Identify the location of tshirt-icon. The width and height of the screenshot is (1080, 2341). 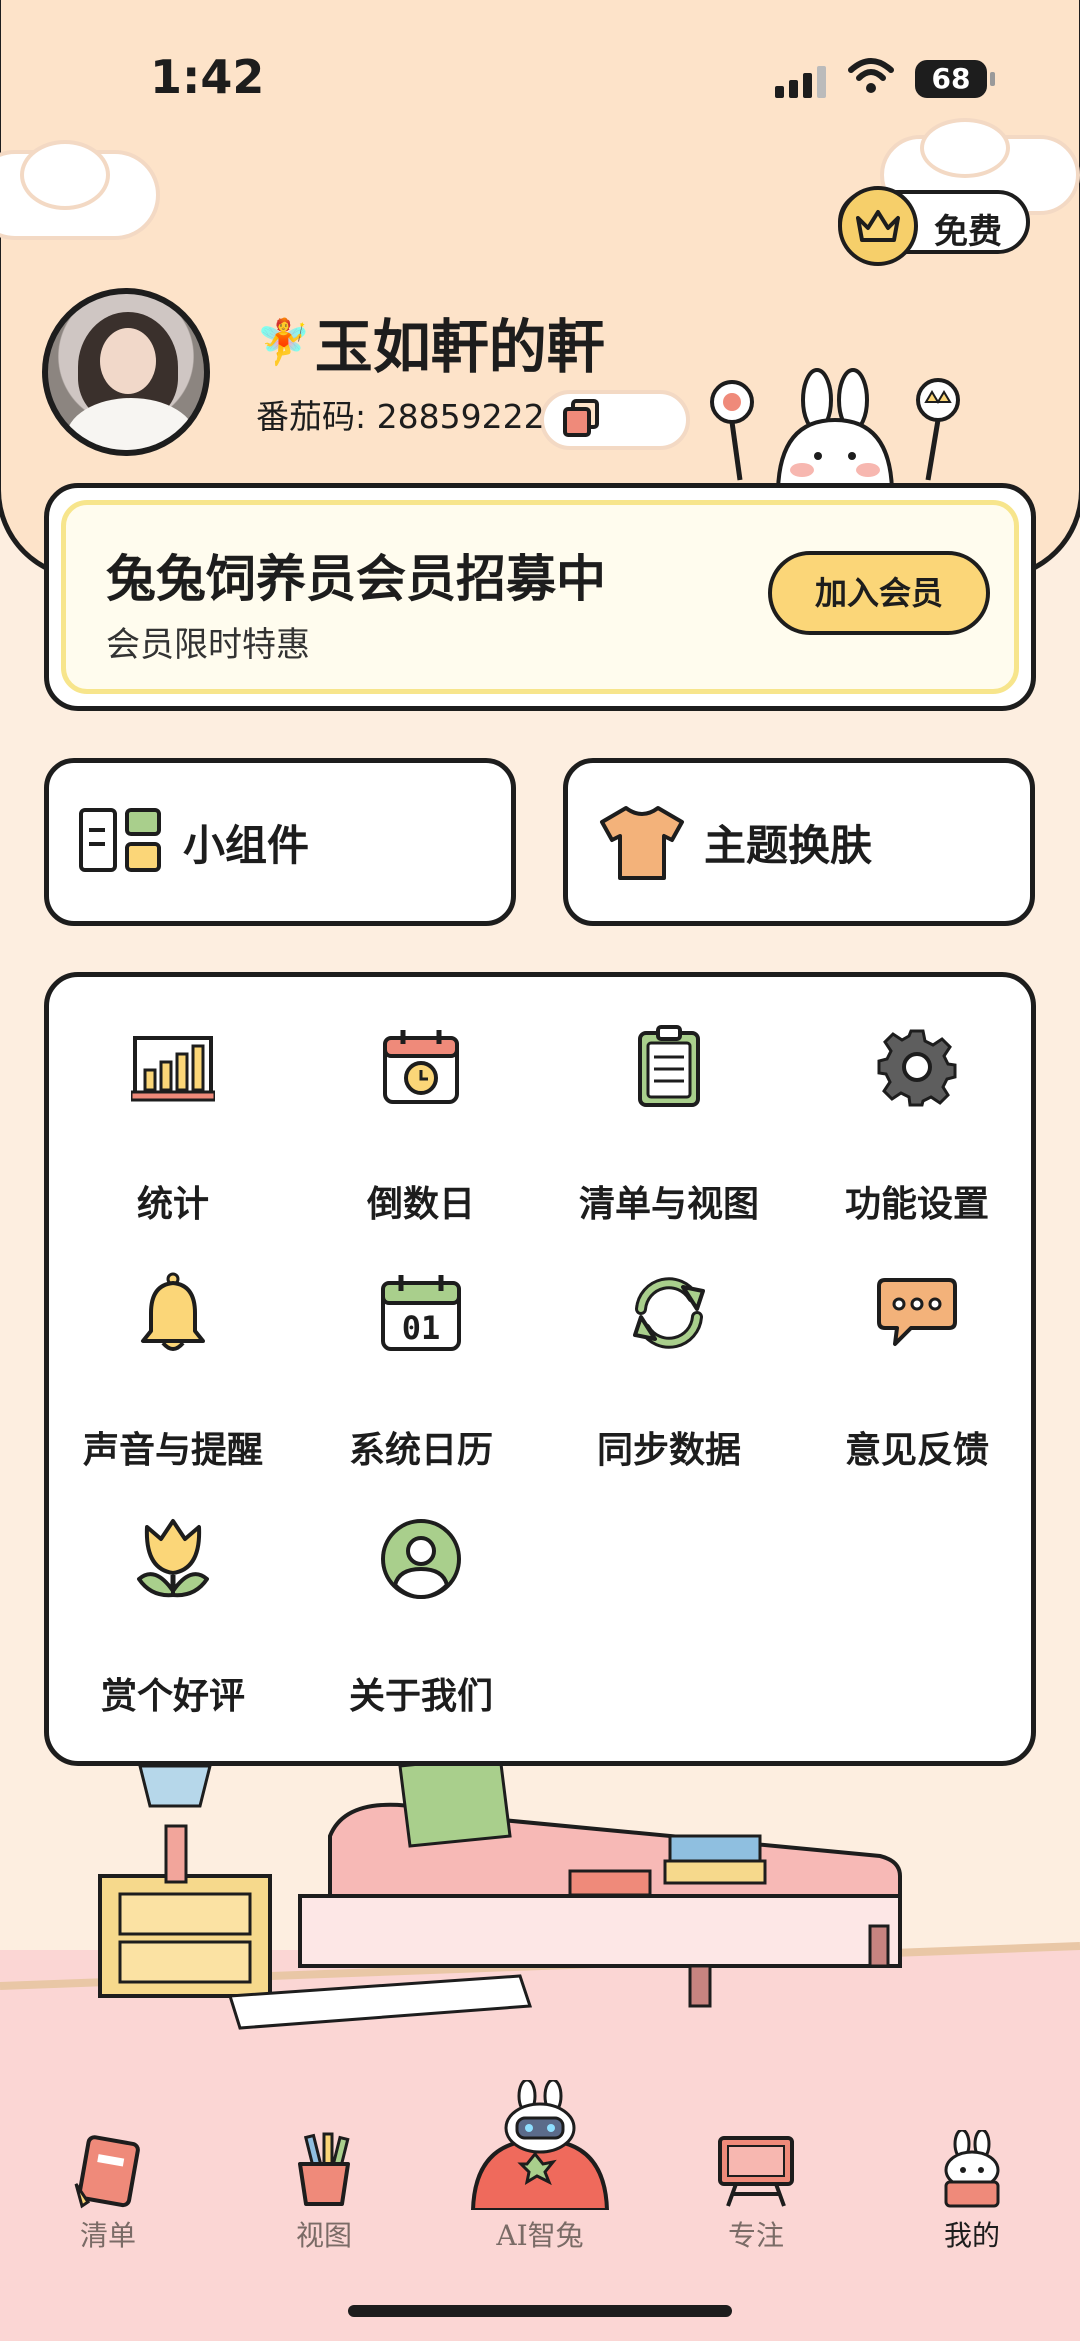
(642, 843).